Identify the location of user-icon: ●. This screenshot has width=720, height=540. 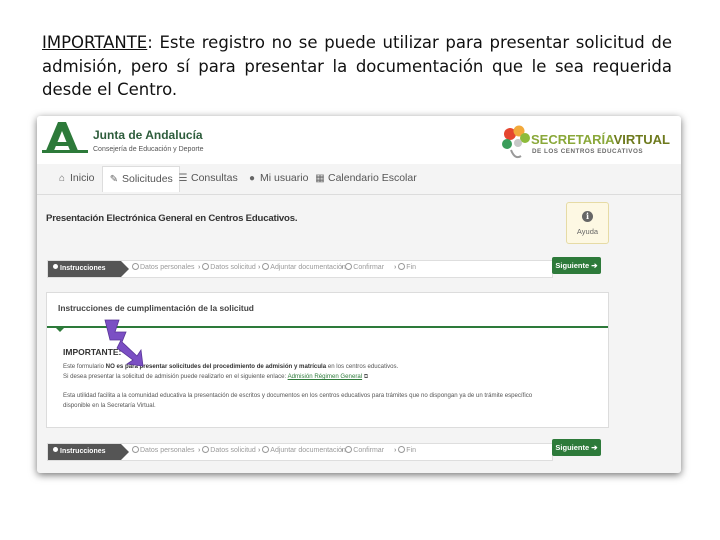
(252, 178).